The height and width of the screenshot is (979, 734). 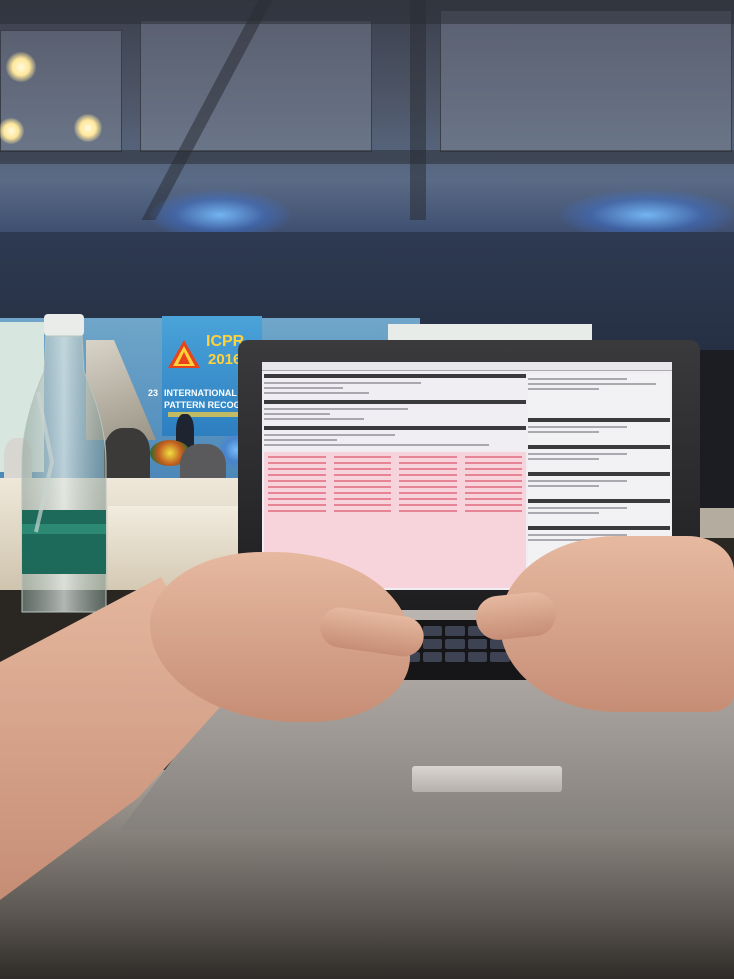 I want to click on table, so click(x=717, y=523).